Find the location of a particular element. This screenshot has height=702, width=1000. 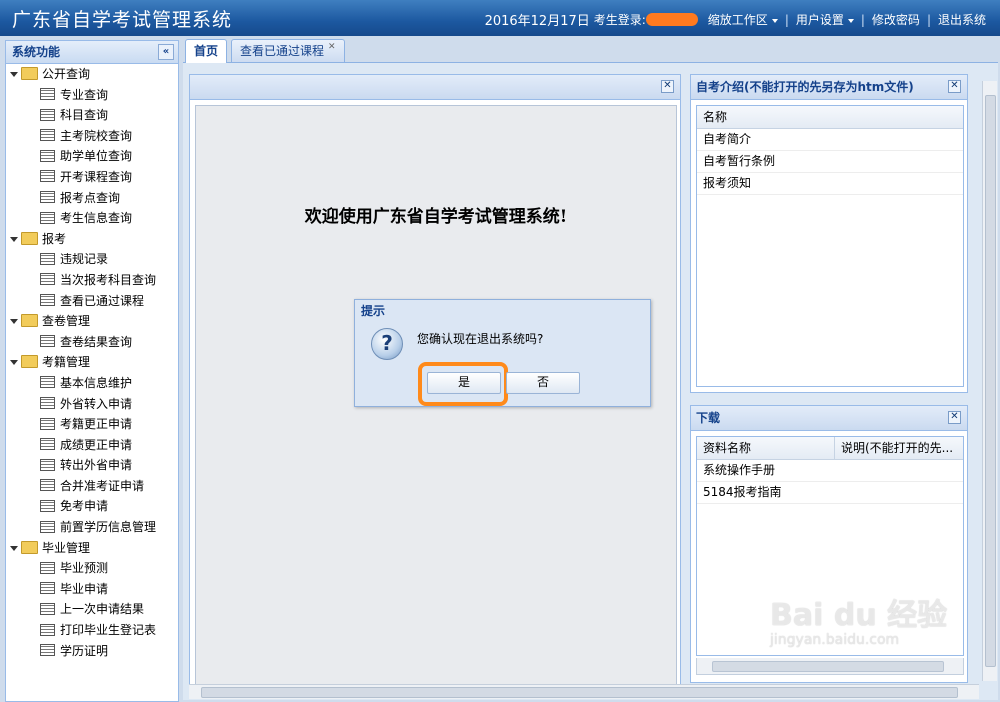

tree-item: 基本信息维护 is located at coordinates (92, 383).